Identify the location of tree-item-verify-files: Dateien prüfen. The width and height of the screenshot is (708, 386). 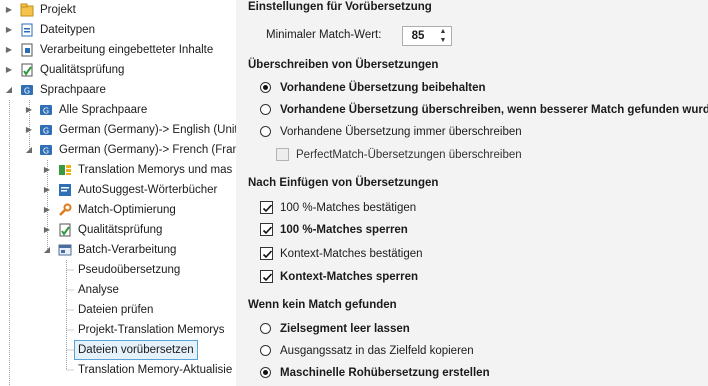
(118, 310).